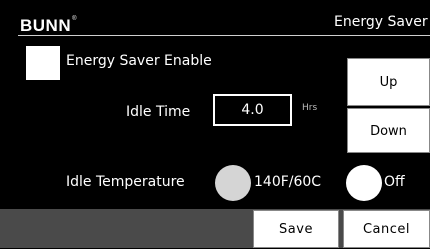  I want to click on brand-text: BUNN, so click(46, 25).